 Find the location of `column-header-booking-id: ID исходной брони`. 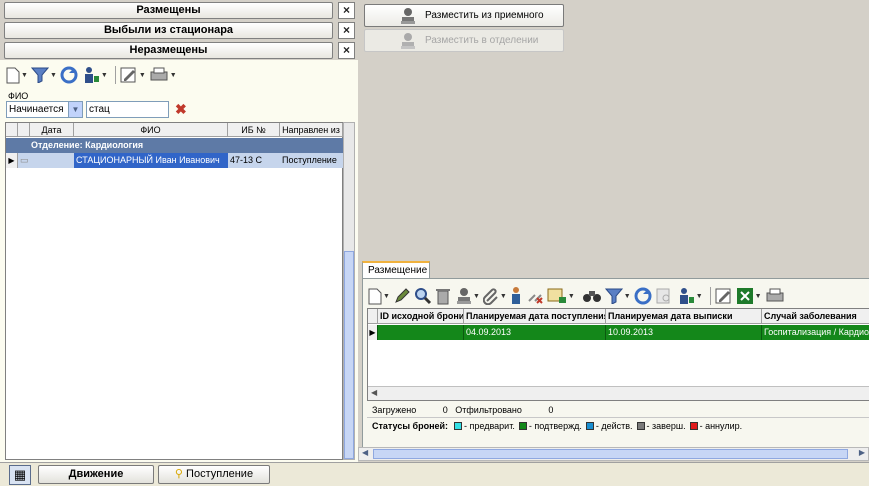

column-header-booking-id: ID исходной брони is located at coordinates (421, 316).